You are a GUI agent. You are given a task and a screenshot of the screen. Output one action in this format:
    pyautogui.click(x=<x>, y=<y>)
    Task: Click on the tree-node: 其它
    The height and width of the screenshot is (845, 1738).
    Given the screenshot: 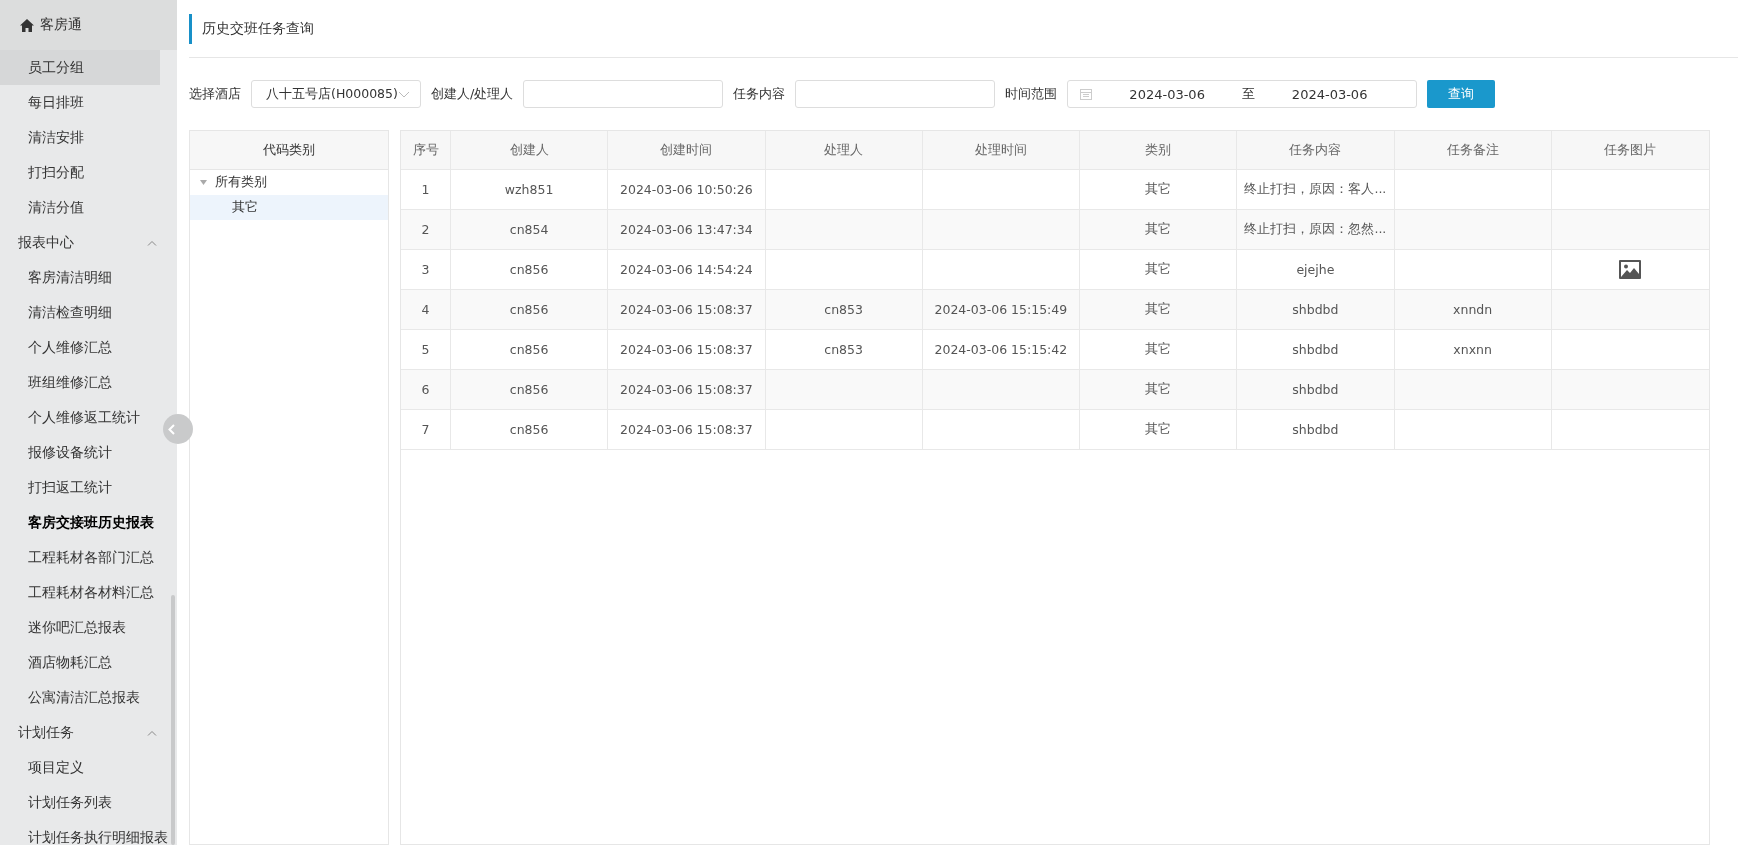 What is the action you would take?
    pyautogui.click(x=289, y=207)
    